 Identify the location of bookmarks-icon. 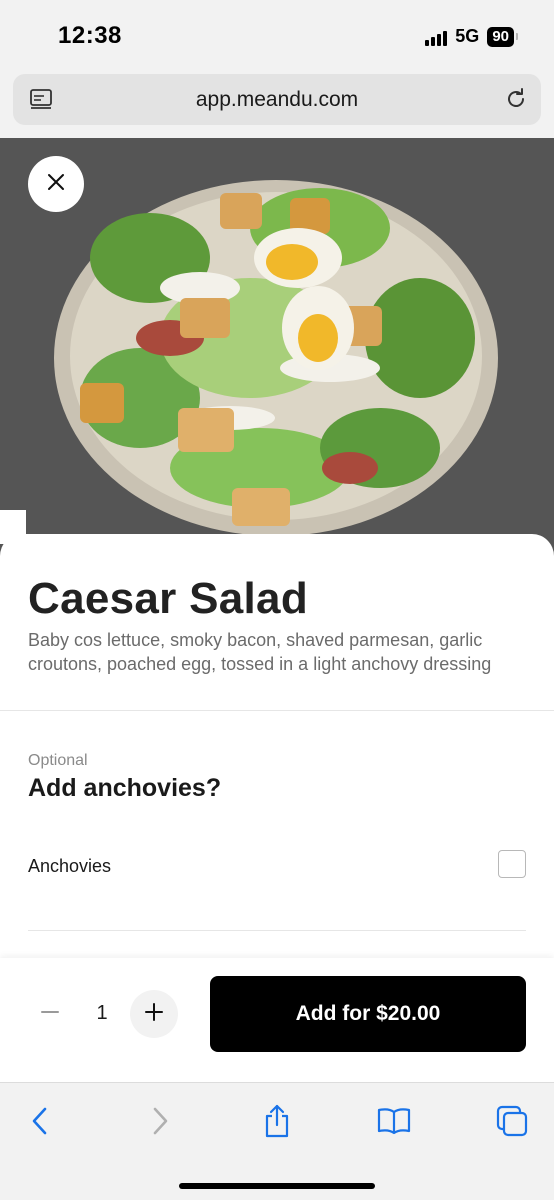
(394, 1123).